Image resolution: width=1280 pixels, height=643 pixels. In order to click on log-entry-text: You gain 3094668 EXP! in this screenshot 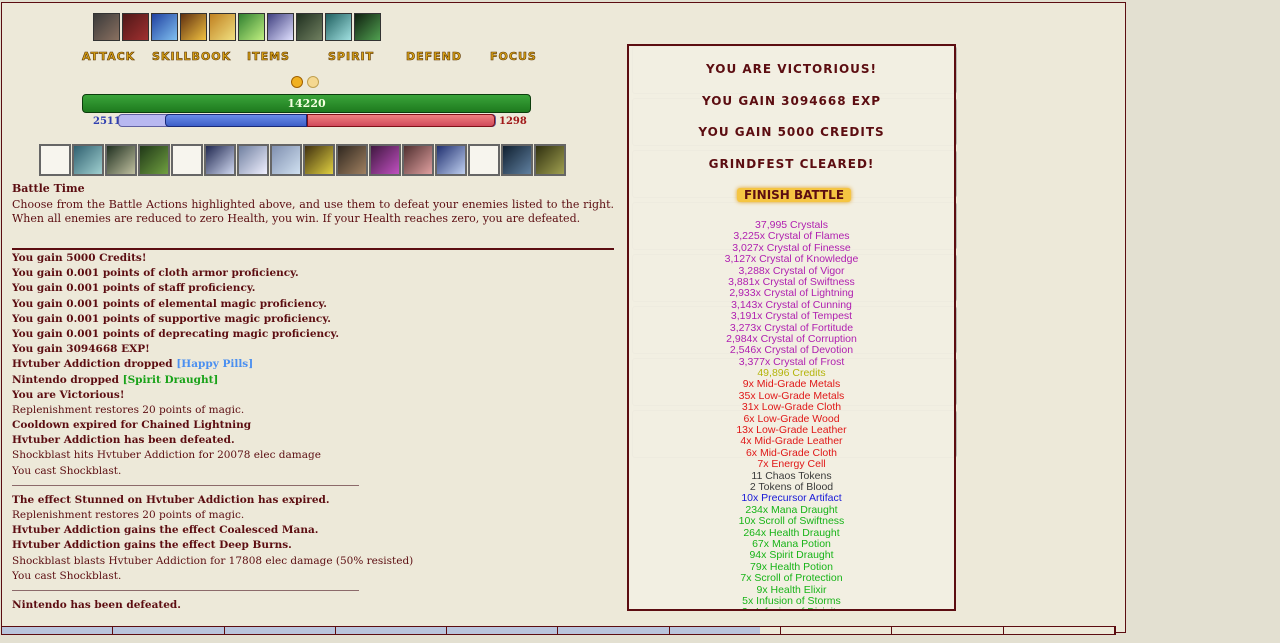, I will do `click(81, 349)`.